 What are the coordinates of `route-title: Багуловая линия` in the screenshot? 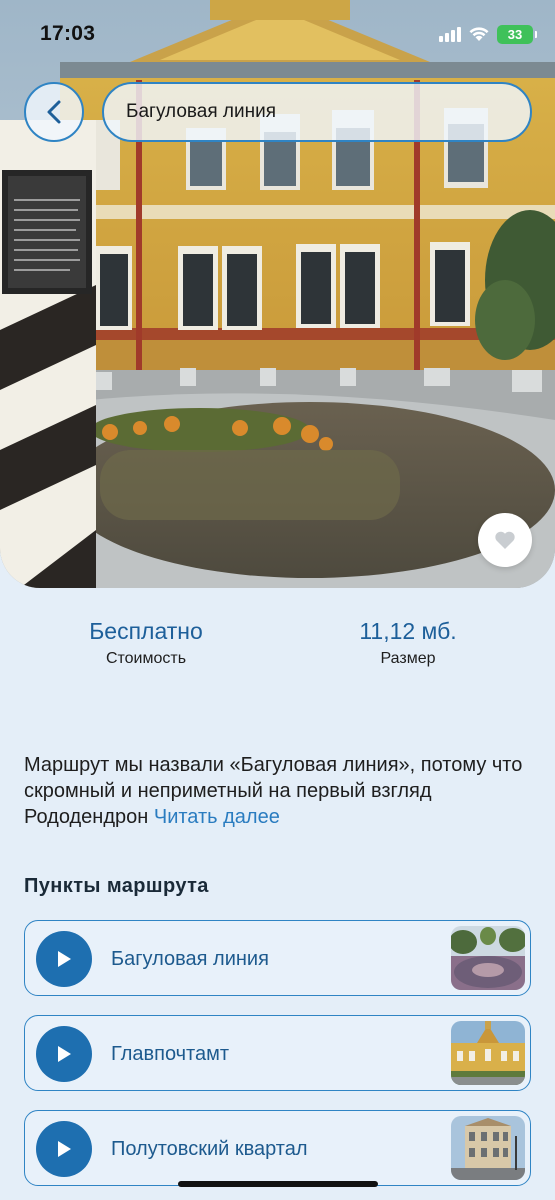 It's located at (201, 111).